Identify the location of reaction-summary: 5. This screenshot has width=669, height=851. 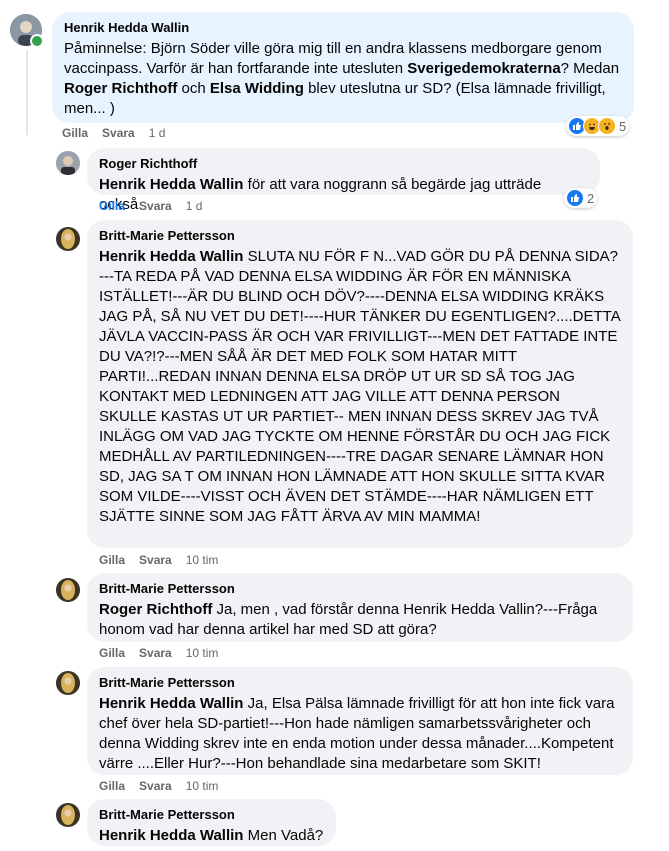
(598, 126).